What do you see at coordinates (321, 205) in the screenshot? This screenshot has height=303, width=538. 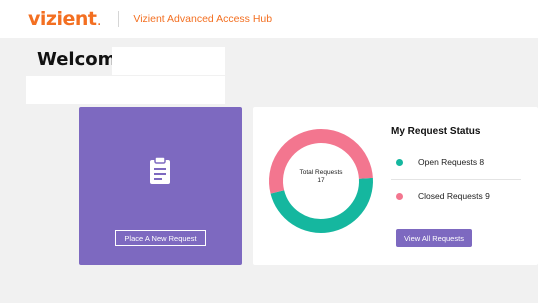 I see `donut-slice-open-requests` at bounding box center [321, 205].